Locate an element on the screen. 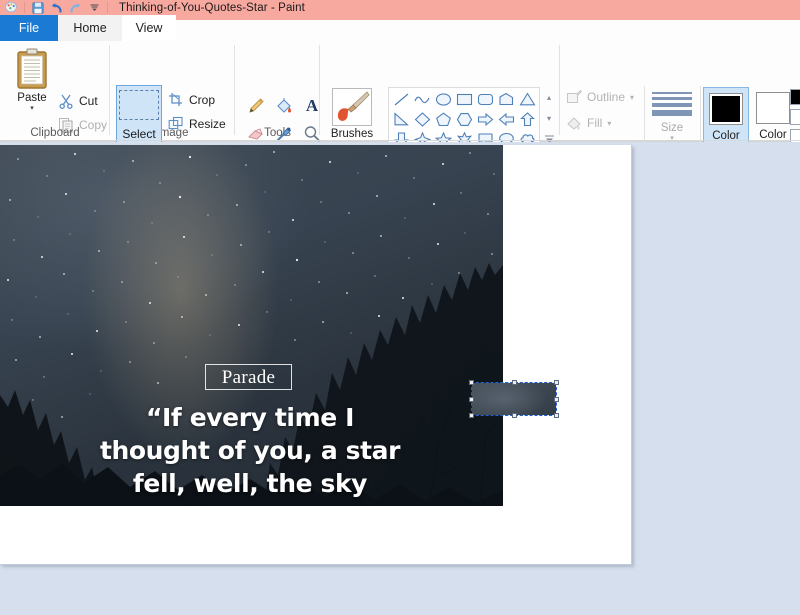  shape-hexagon is located at coordinates (464, 119).